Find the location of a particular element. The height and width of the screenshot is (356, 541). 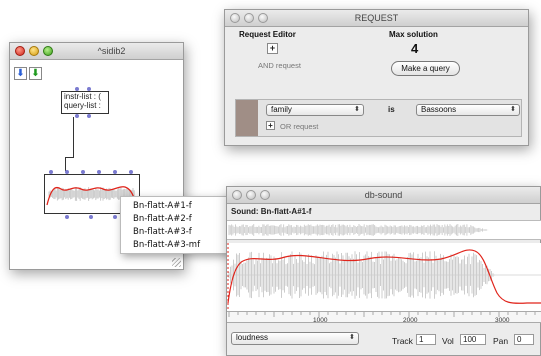

minimize-button is located at coordinates (34, 51).